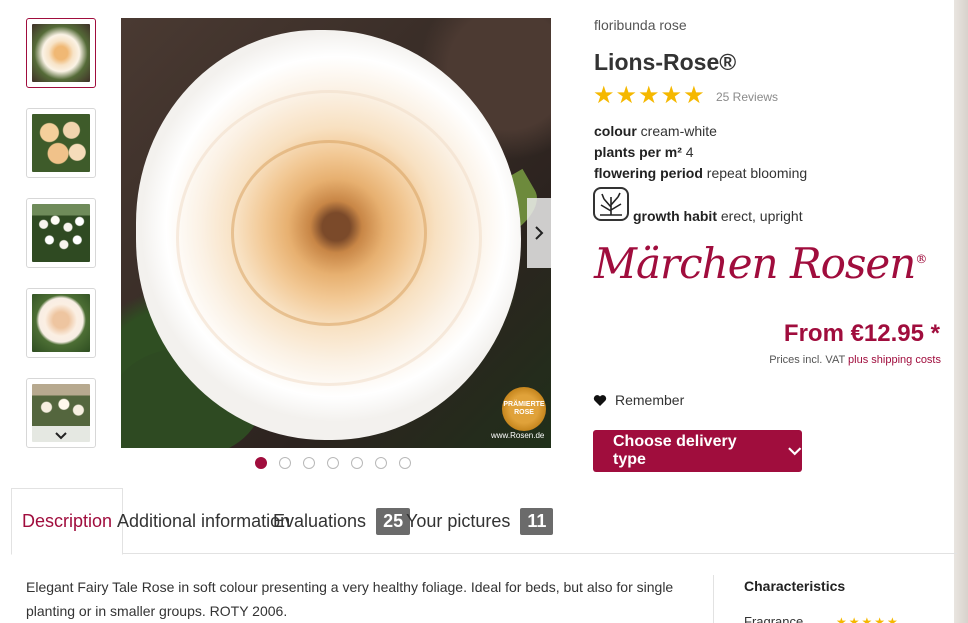  What do you see at coordinates (458, 520) in the screenshot?
I see `tab-label: Your pictures` at bounding box center [458, 520].